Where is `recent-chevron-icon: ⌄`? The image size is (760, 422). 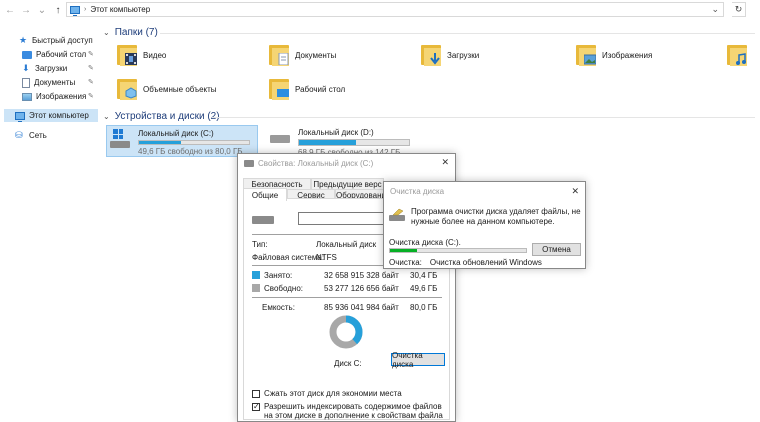 recent-chevron-icon: ⌄ is located at coordinates (42, 10).